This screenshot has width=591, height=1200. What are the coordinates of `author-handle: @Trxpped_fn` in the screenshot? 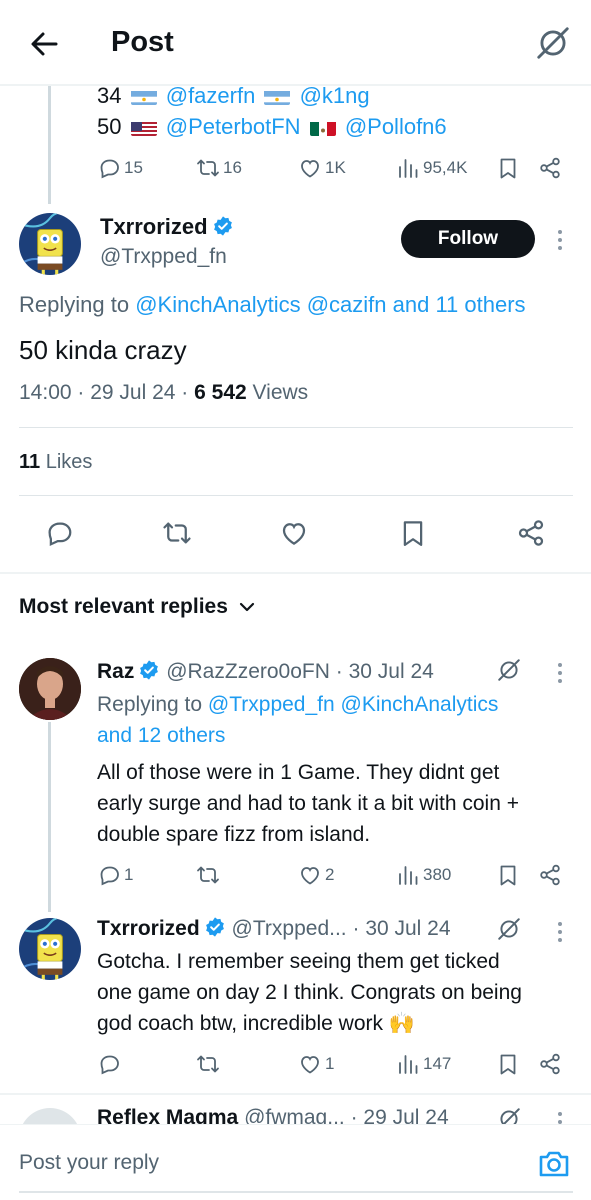 It's located at (163, 257).